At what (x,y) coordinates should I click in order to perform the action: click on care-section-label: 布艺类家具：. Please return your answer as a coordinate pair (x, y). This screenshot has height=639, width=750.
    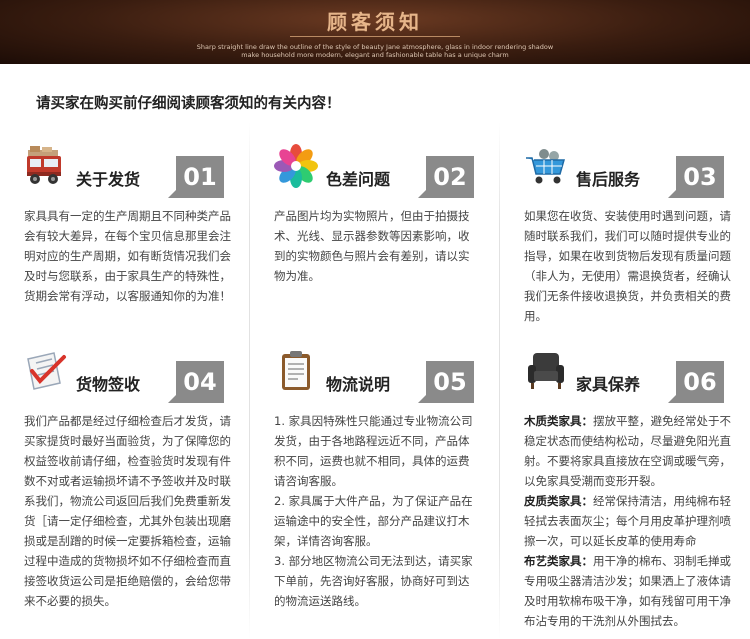
    Looking at the image, I should click on (558, 561).